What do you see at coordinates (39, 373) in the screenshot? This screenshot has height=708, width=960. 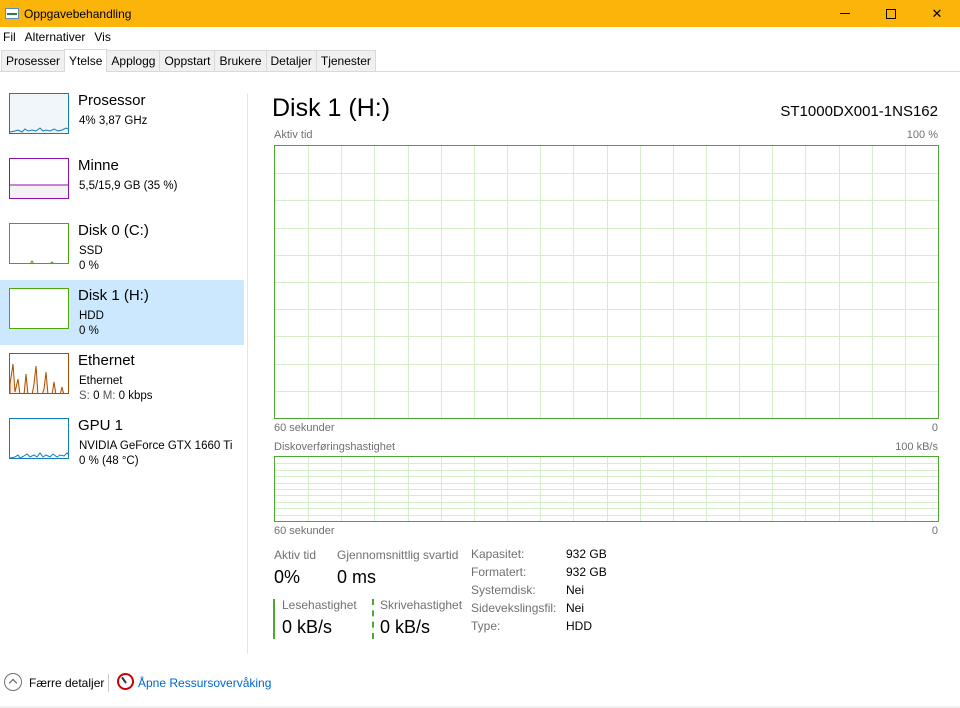 I see `ethernet-thumbnail-graph` at bounding box center [39, 373].